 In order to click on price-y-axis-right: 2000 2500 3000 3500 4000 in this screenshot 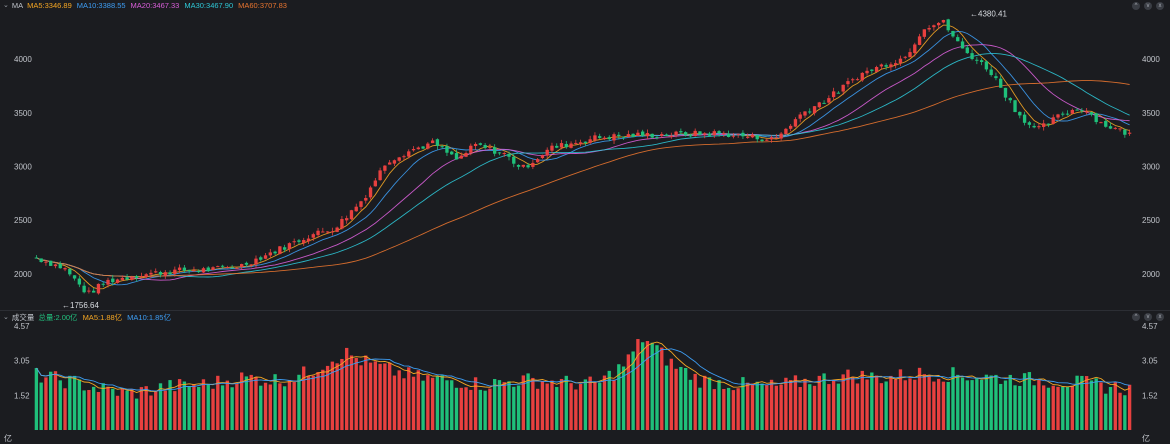, I will do `click(1151, 167)`.